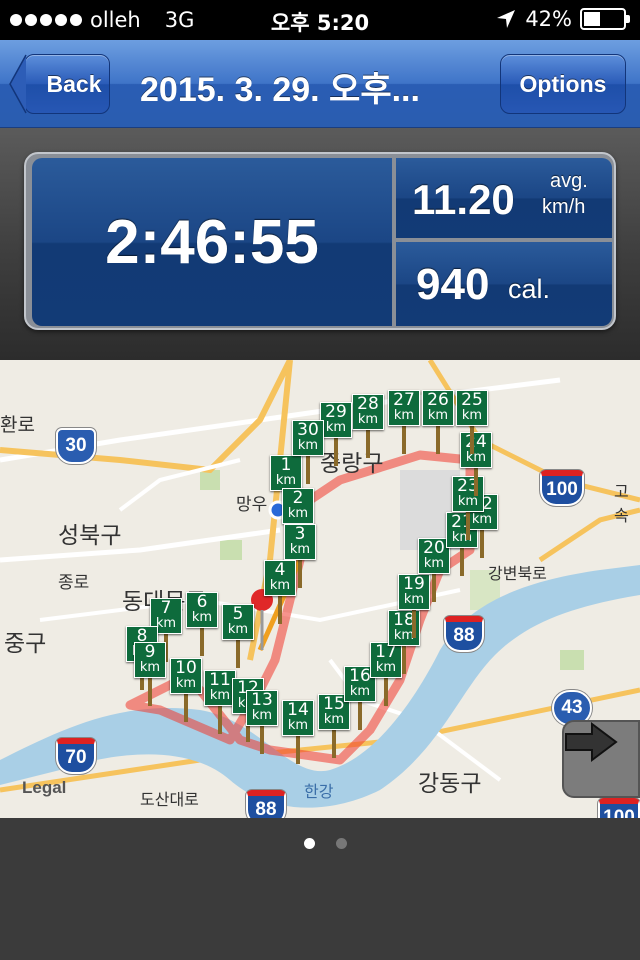 The height and width of the screenshot is (960, 640). Describe the element at coordinates (621, 503) in the screenshot. I see `map-label: 고속` at that location.